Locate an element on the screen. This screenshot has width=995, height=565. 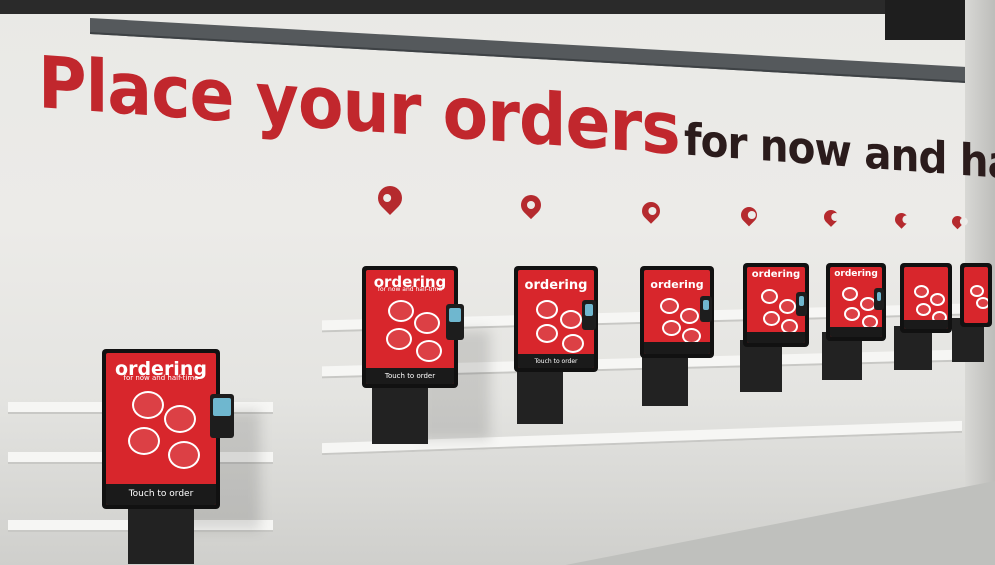
floor is located at coordinates (767, 522).